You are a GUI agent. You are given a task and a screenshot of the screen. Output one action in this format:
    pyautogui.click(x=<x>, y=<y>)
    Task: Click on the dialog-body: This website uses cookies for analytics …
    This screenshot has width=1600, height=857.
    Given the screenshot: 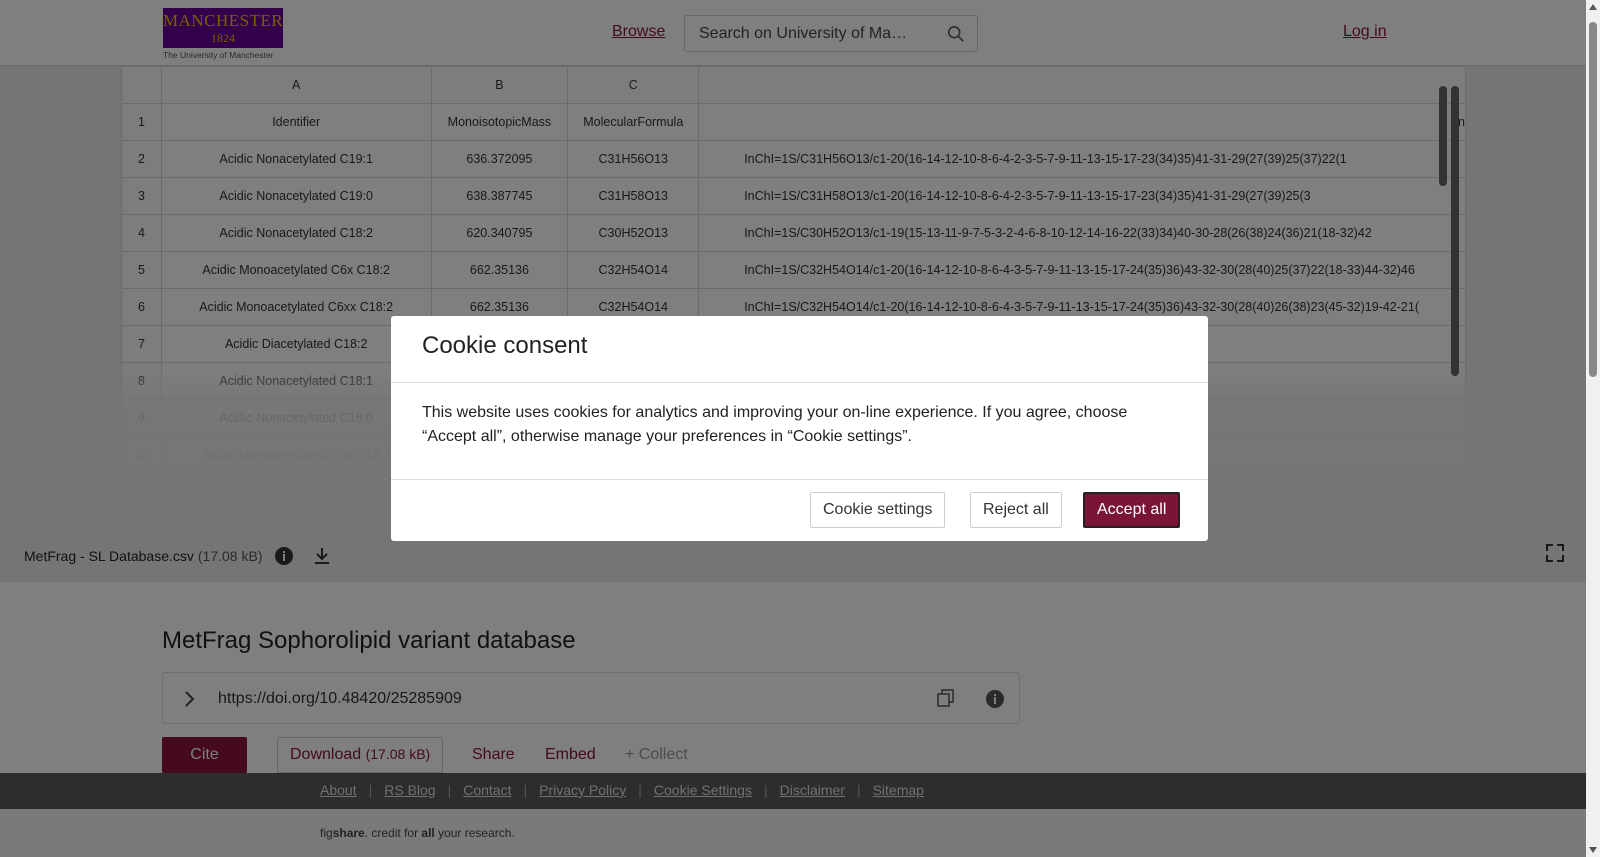 What is the action you would take?
    pyautogui.click(x=775, y=424)
    